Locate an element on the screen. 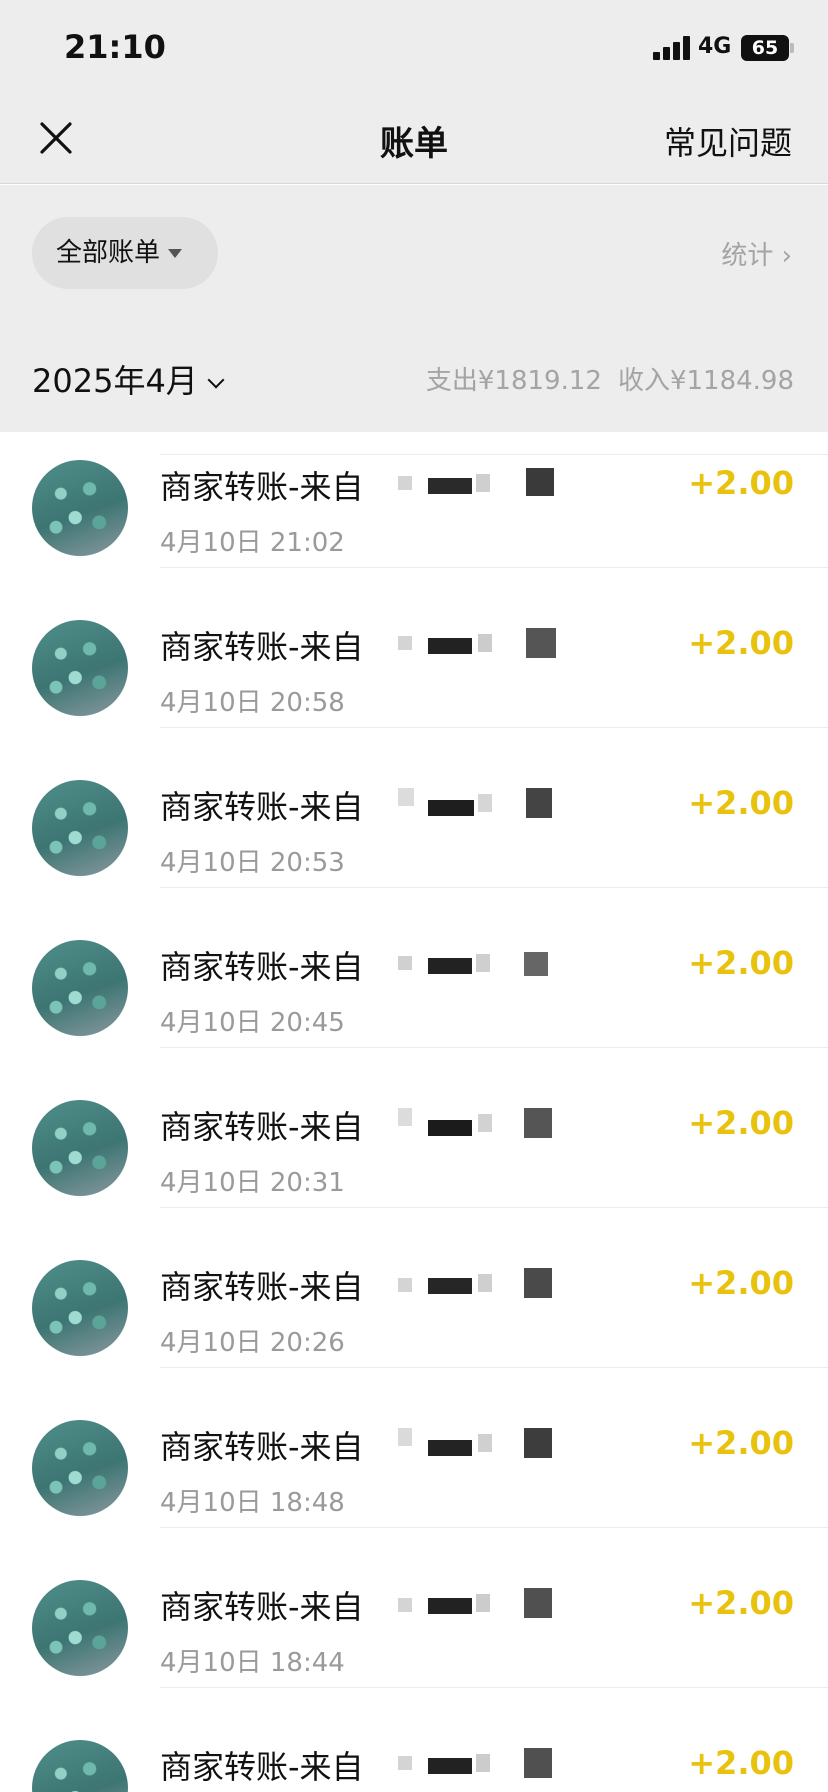 This screenshot has height=1792, width=828. transaction-row: 商家转账-来自 4月10日 20:26 +2.00 is located at coordinates (414, 1288).